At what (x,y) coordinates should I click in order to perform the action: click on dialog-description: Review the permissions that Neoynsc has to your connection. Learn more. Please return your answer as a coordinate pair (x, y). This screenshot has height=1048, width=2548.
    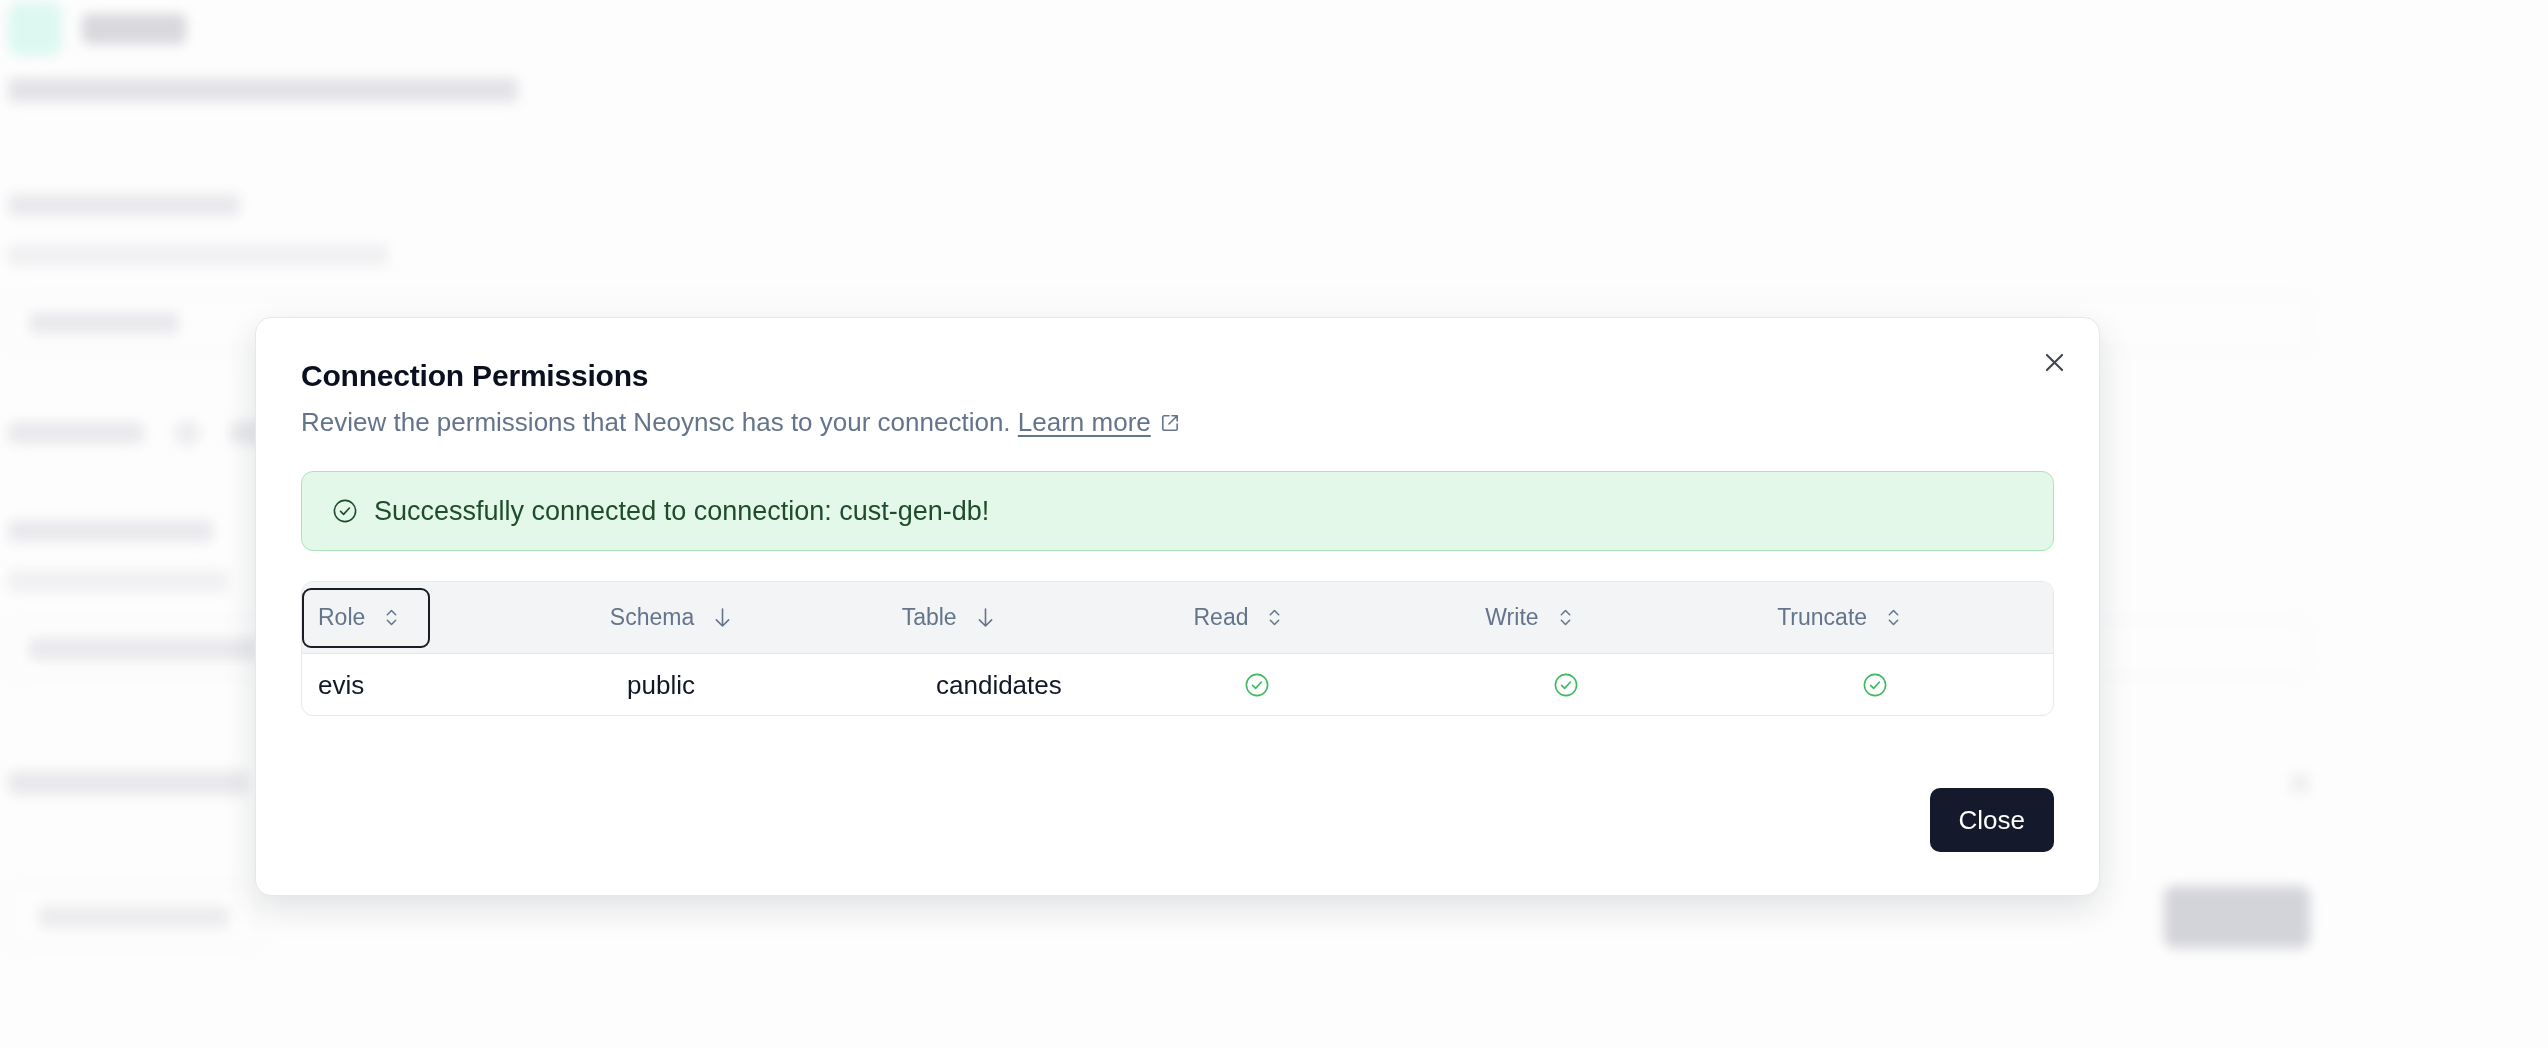
    Looking at the image, I should click on (1177, 422).